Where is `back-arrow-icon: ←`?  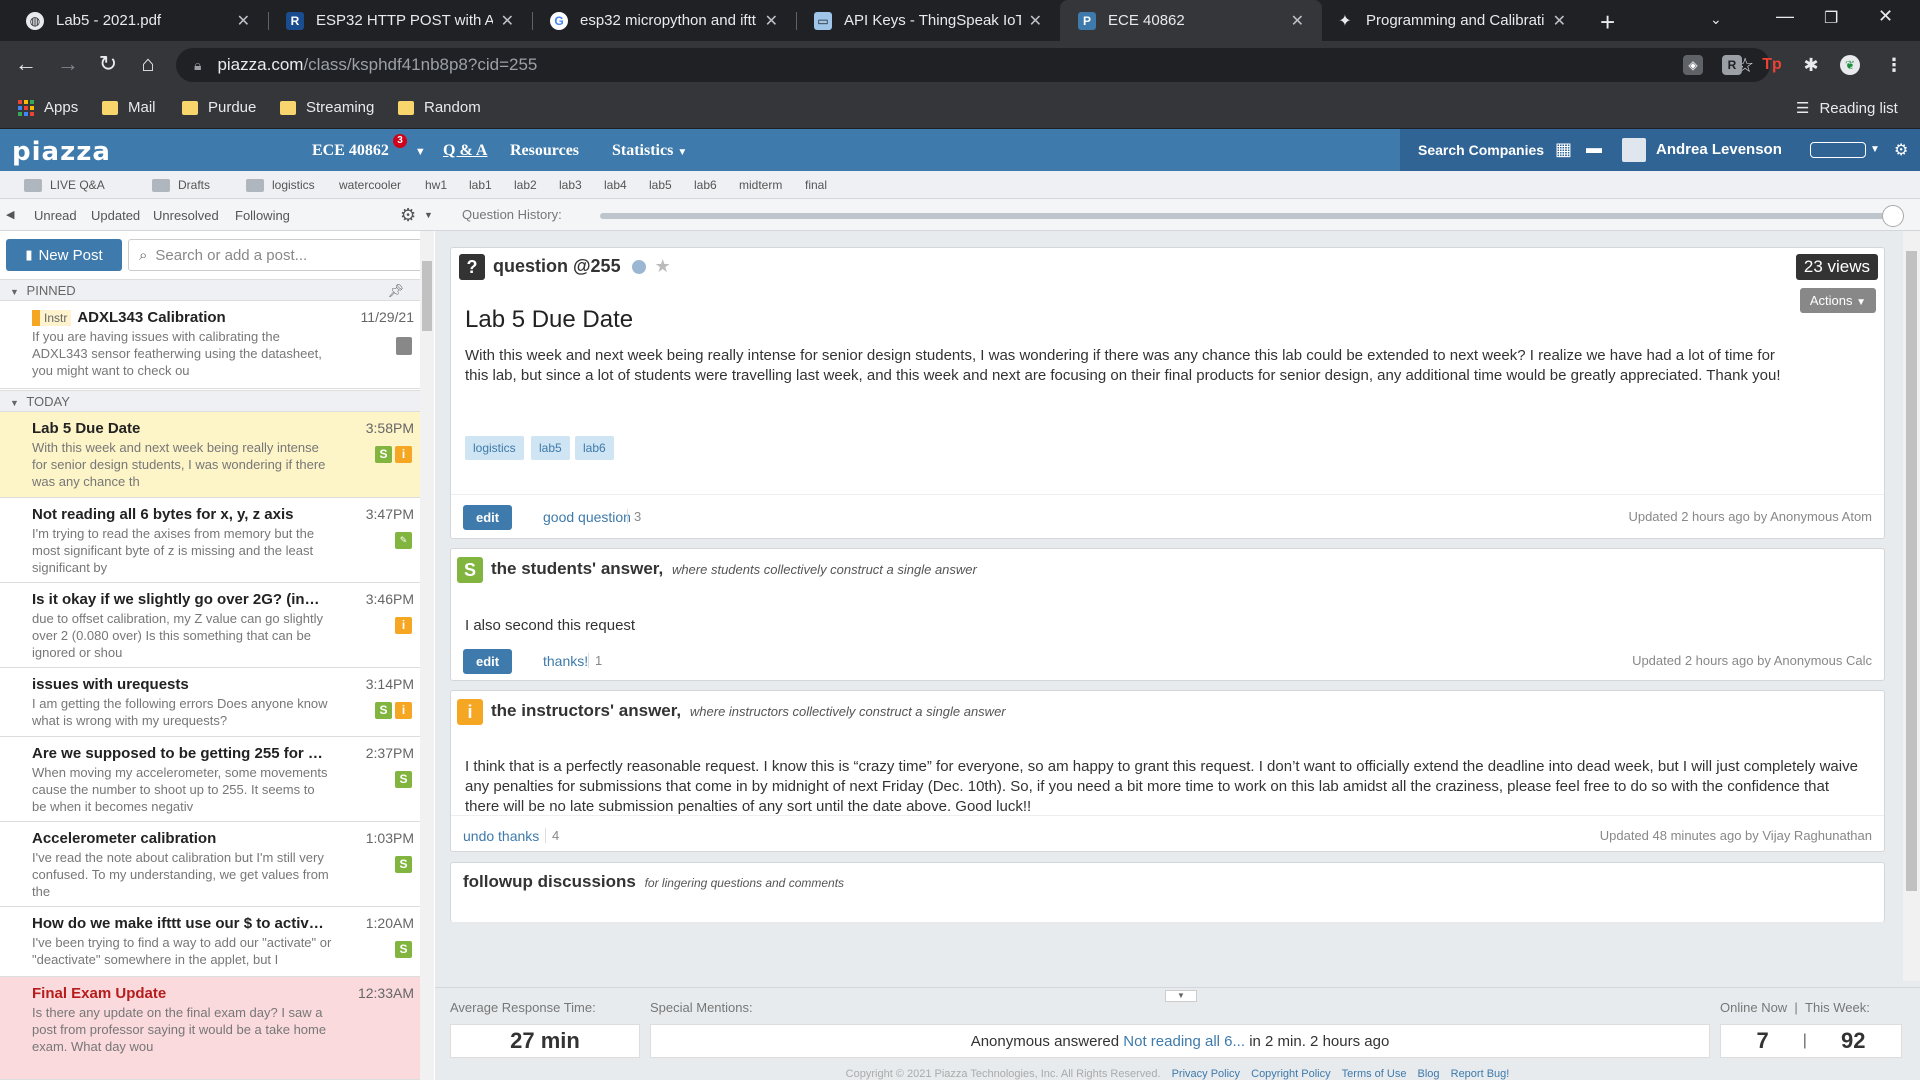 back-arrow-icon: ← is located at coordinates (26, 64).